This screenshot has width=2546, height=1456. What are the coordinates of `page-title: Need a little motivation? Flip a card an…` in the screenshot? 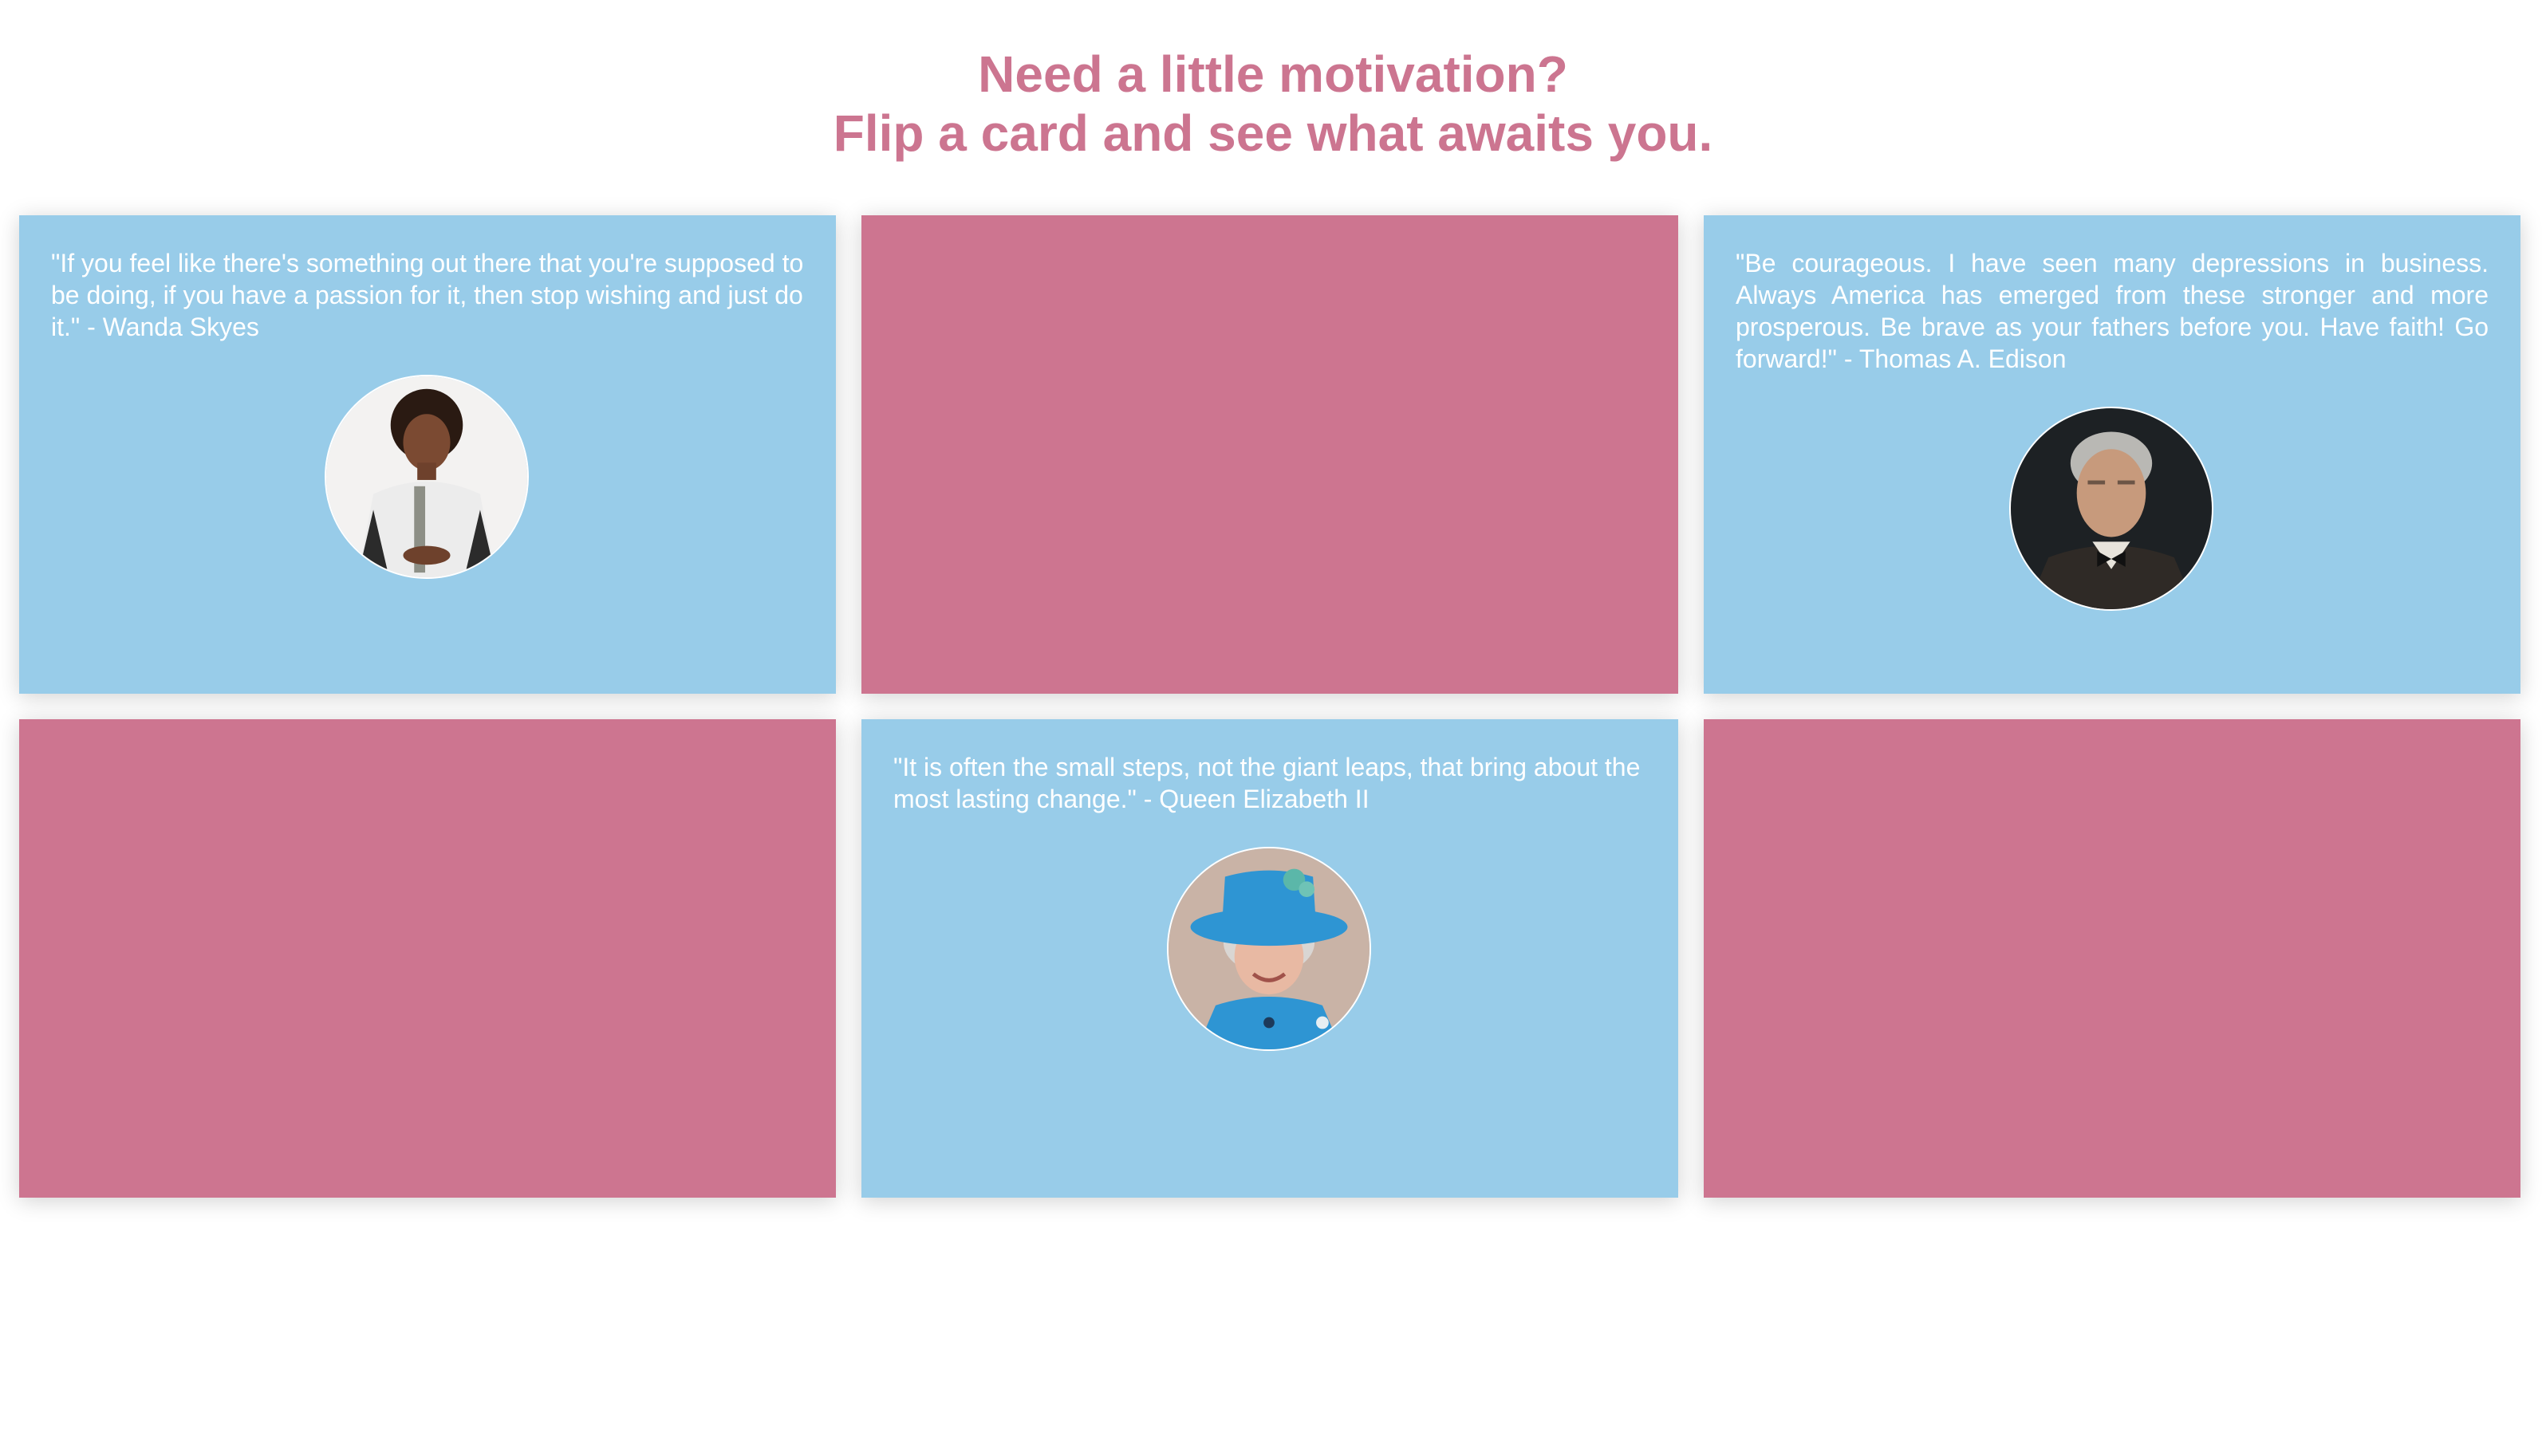 It's located at (1273, 104).